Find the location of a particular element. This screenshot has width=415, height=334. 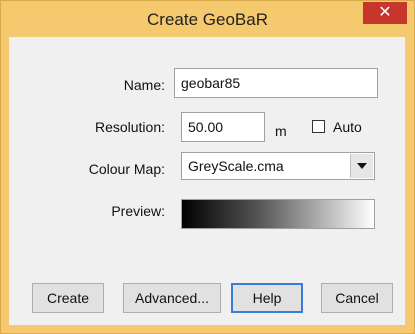

auto-label: Auto is located at coordinates (347, 127).